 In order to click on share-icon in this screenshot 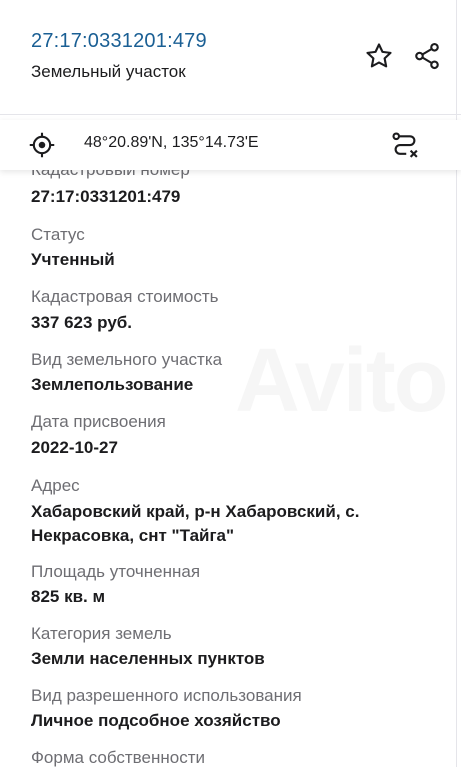, I will do `click(427, 56)`.